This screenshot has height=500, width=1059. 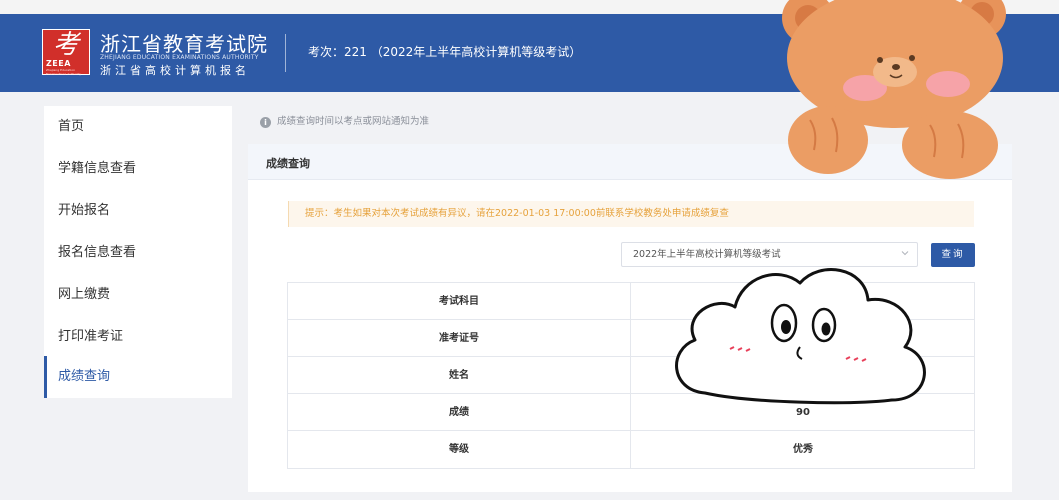 I want to click on bear-blush-right, so click(x=948, y=84).